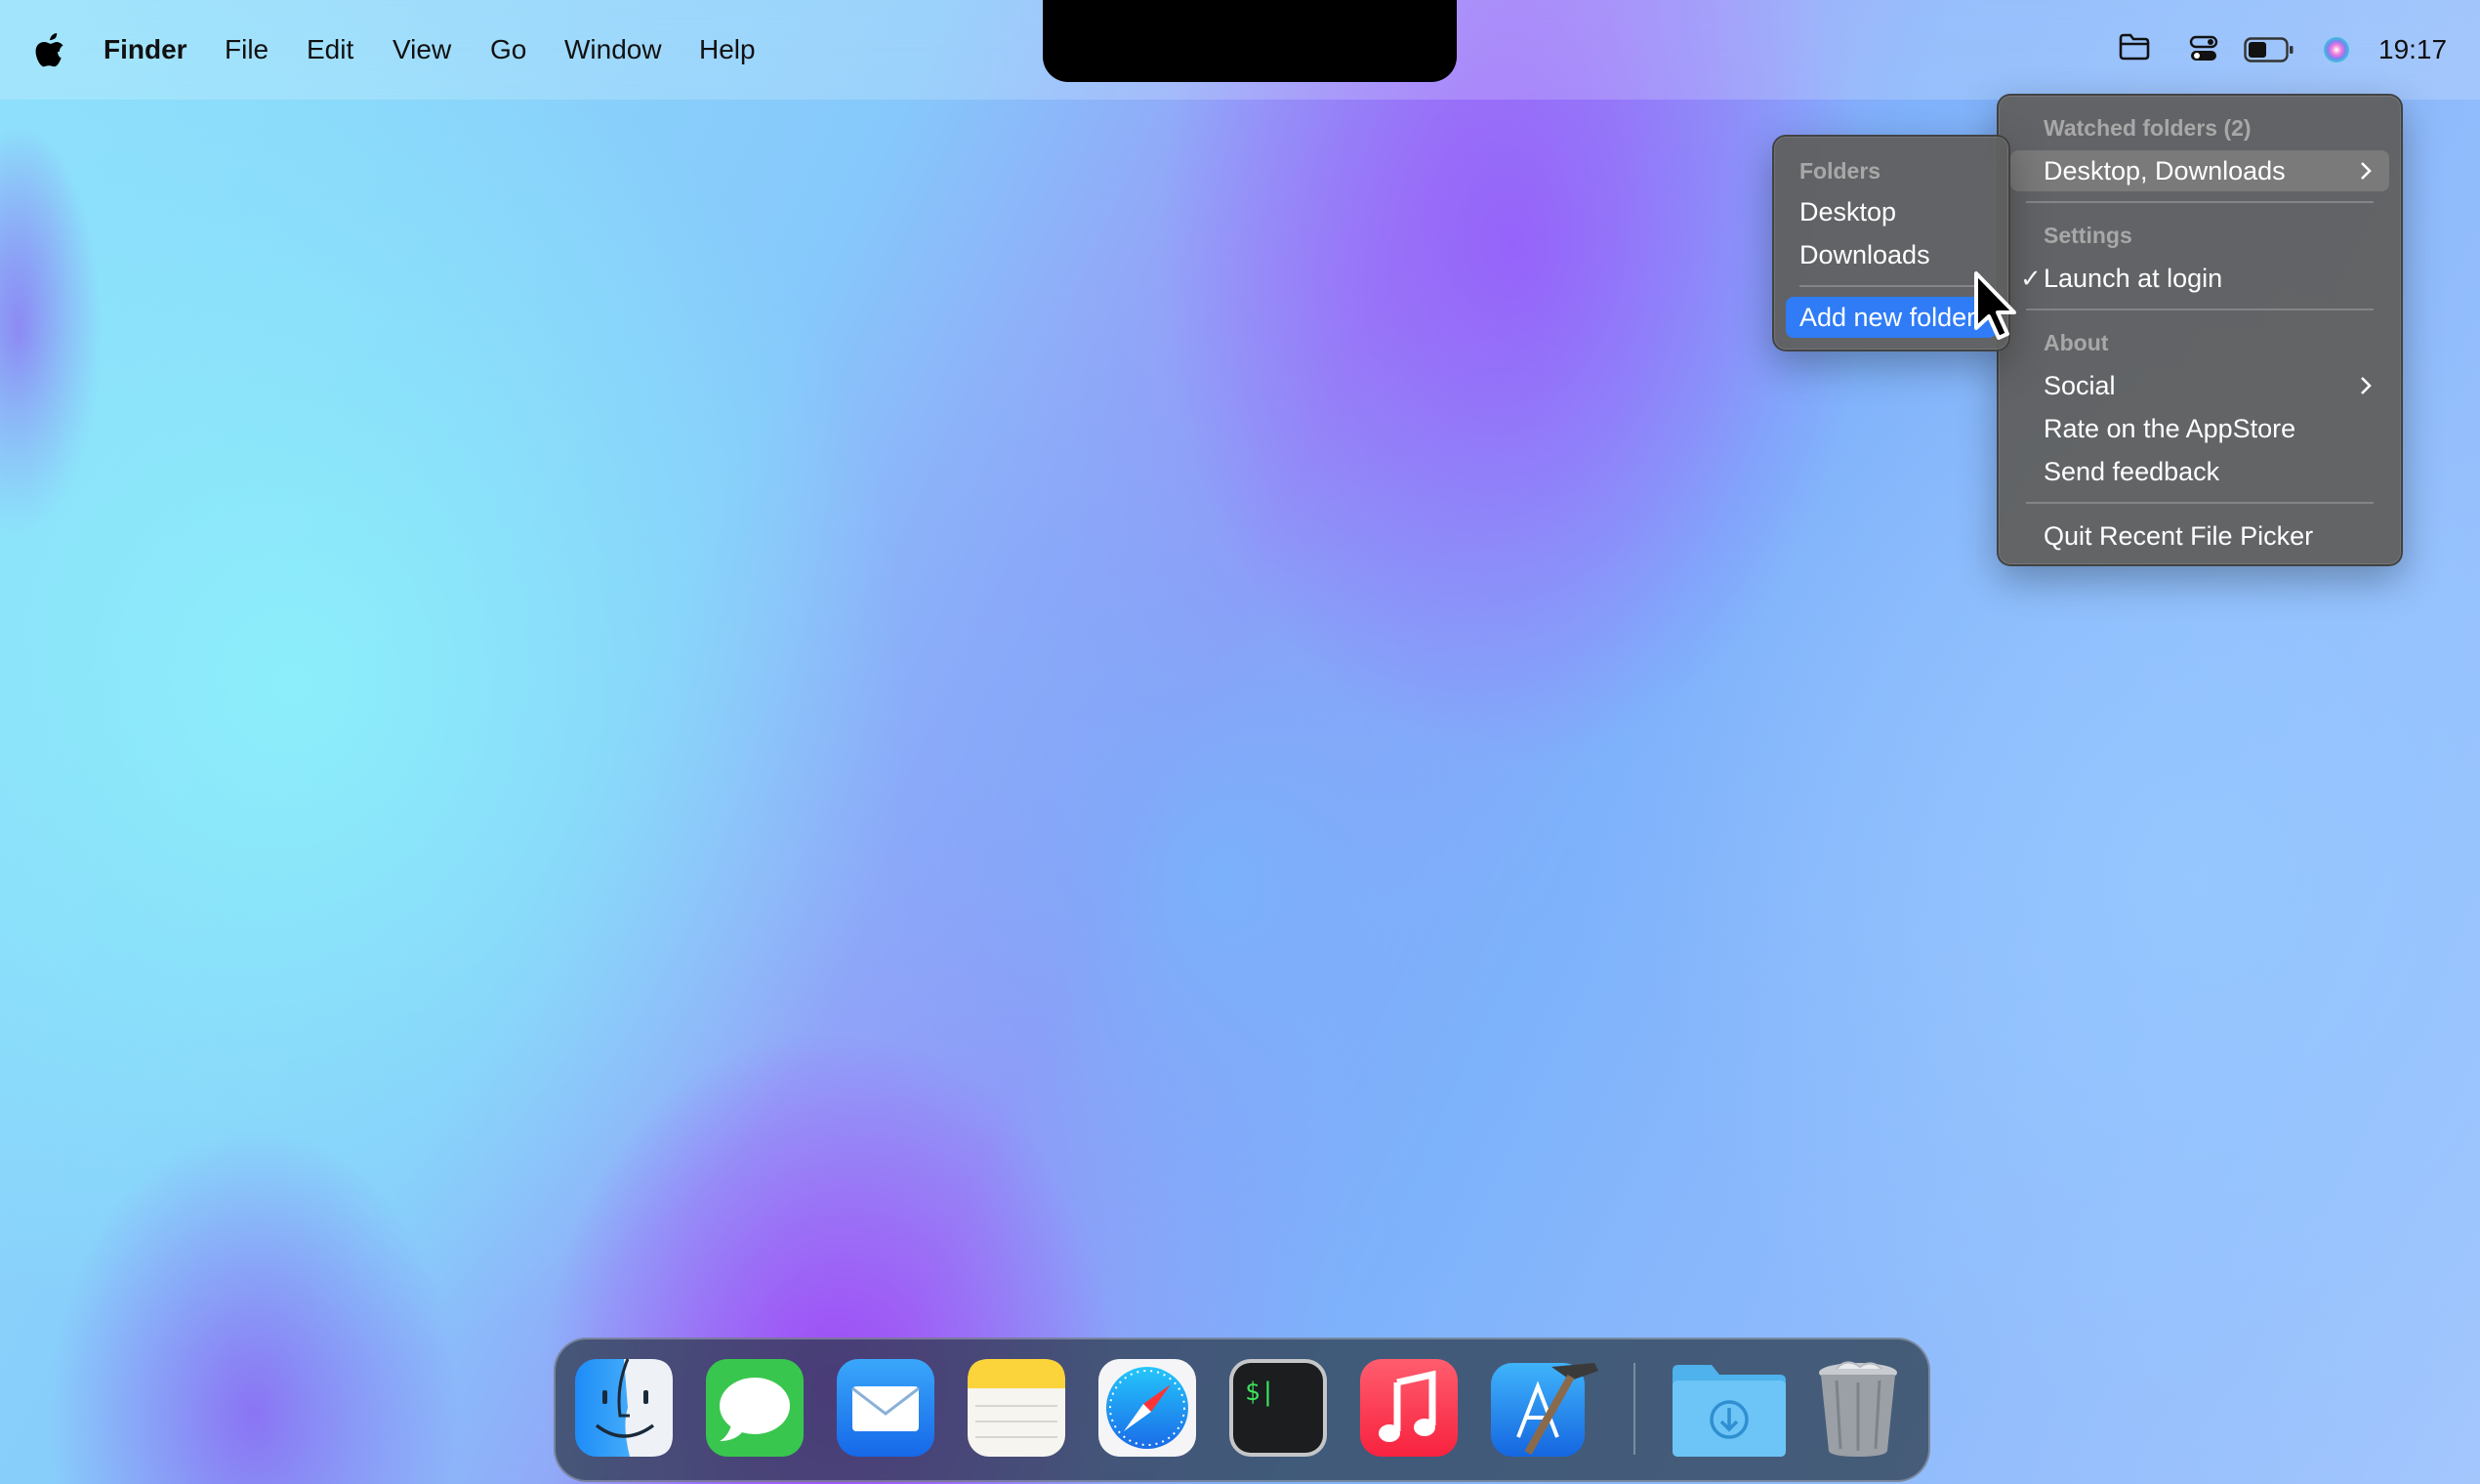  Describe the element at coordinates (1858, 1408) in the screenshot. I see `trash-icon` at that location.